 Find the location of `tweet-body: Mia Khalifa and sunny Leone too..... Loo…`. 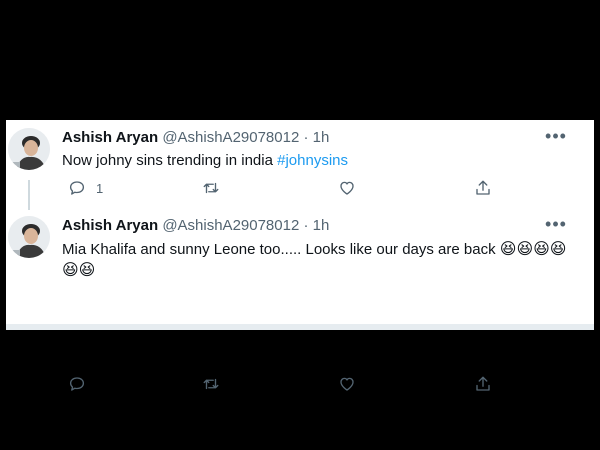

tweet-body: Mia Khalifa and sunny Leone too..... Loo… is located at coordinates (279, 249).